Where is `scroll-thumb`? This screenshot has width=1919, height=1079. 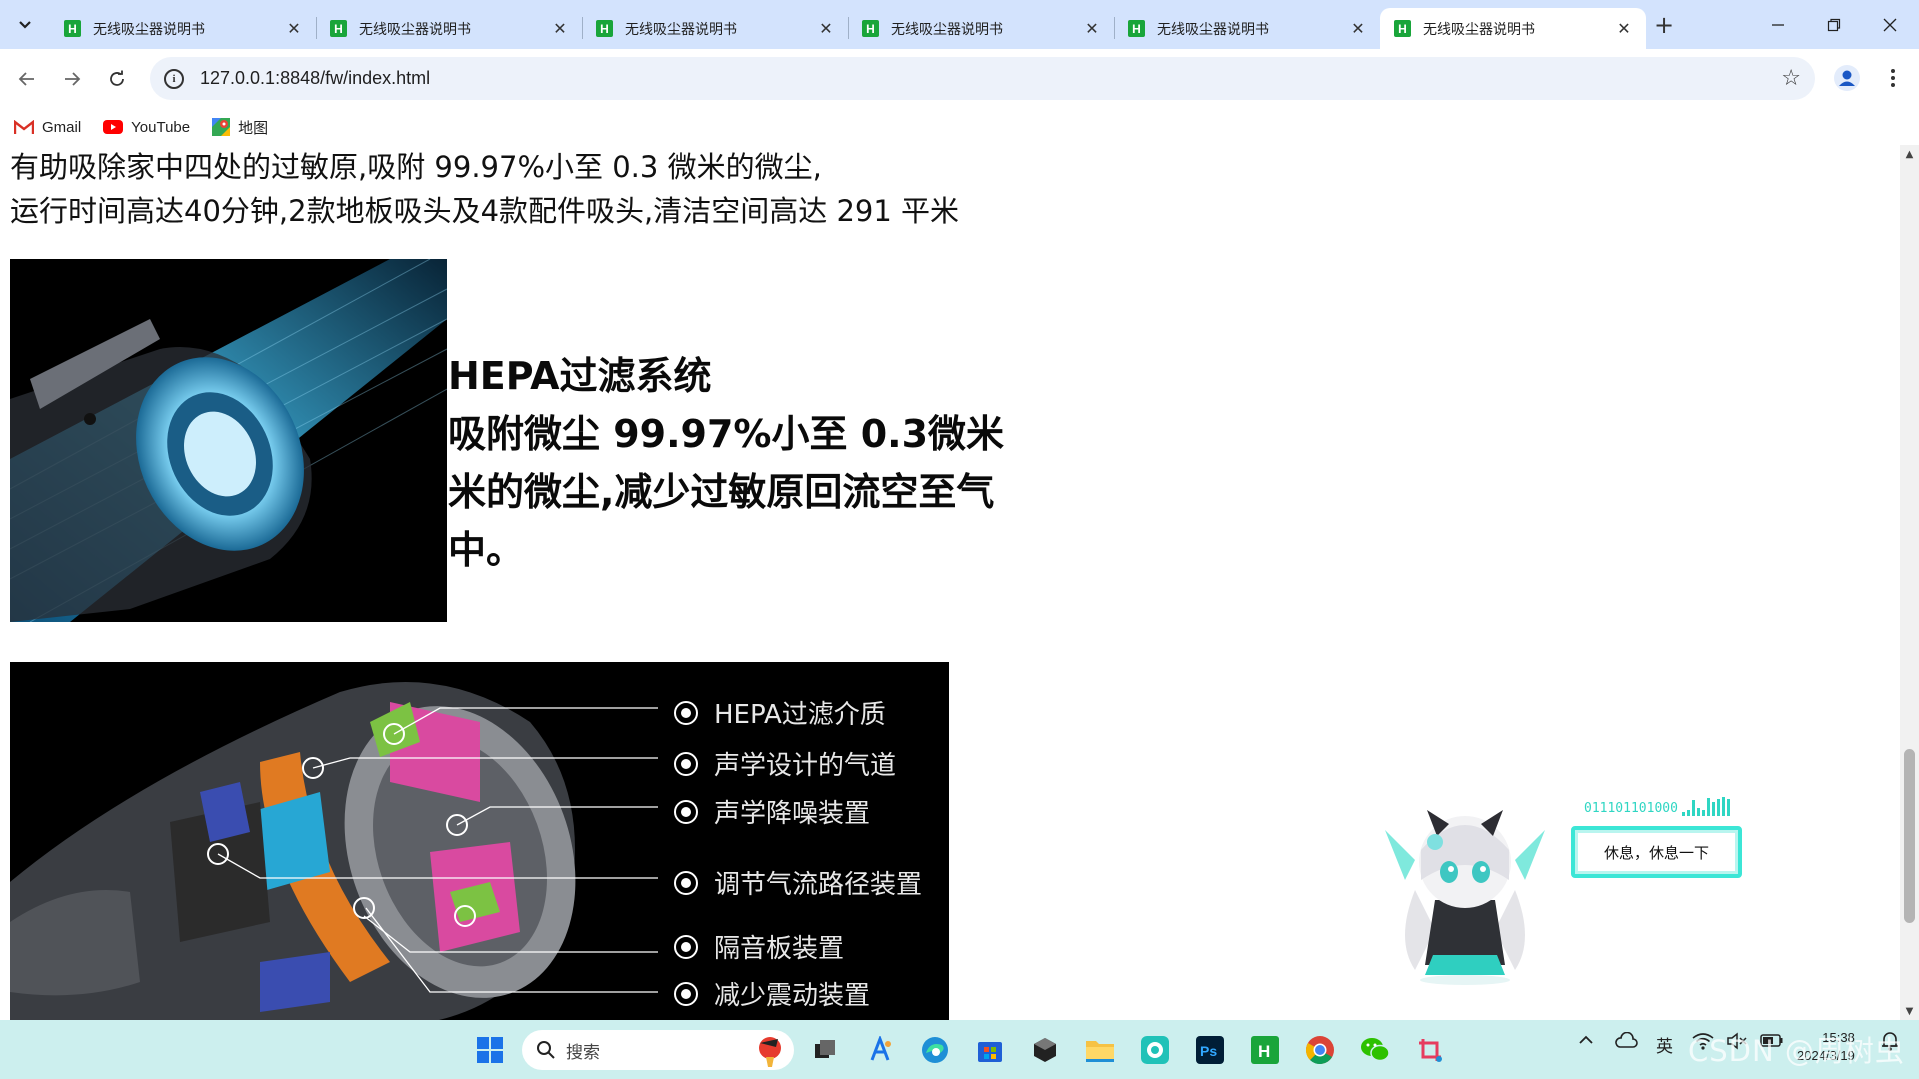 scroll-thumb is located at coordinates (1909, 836).